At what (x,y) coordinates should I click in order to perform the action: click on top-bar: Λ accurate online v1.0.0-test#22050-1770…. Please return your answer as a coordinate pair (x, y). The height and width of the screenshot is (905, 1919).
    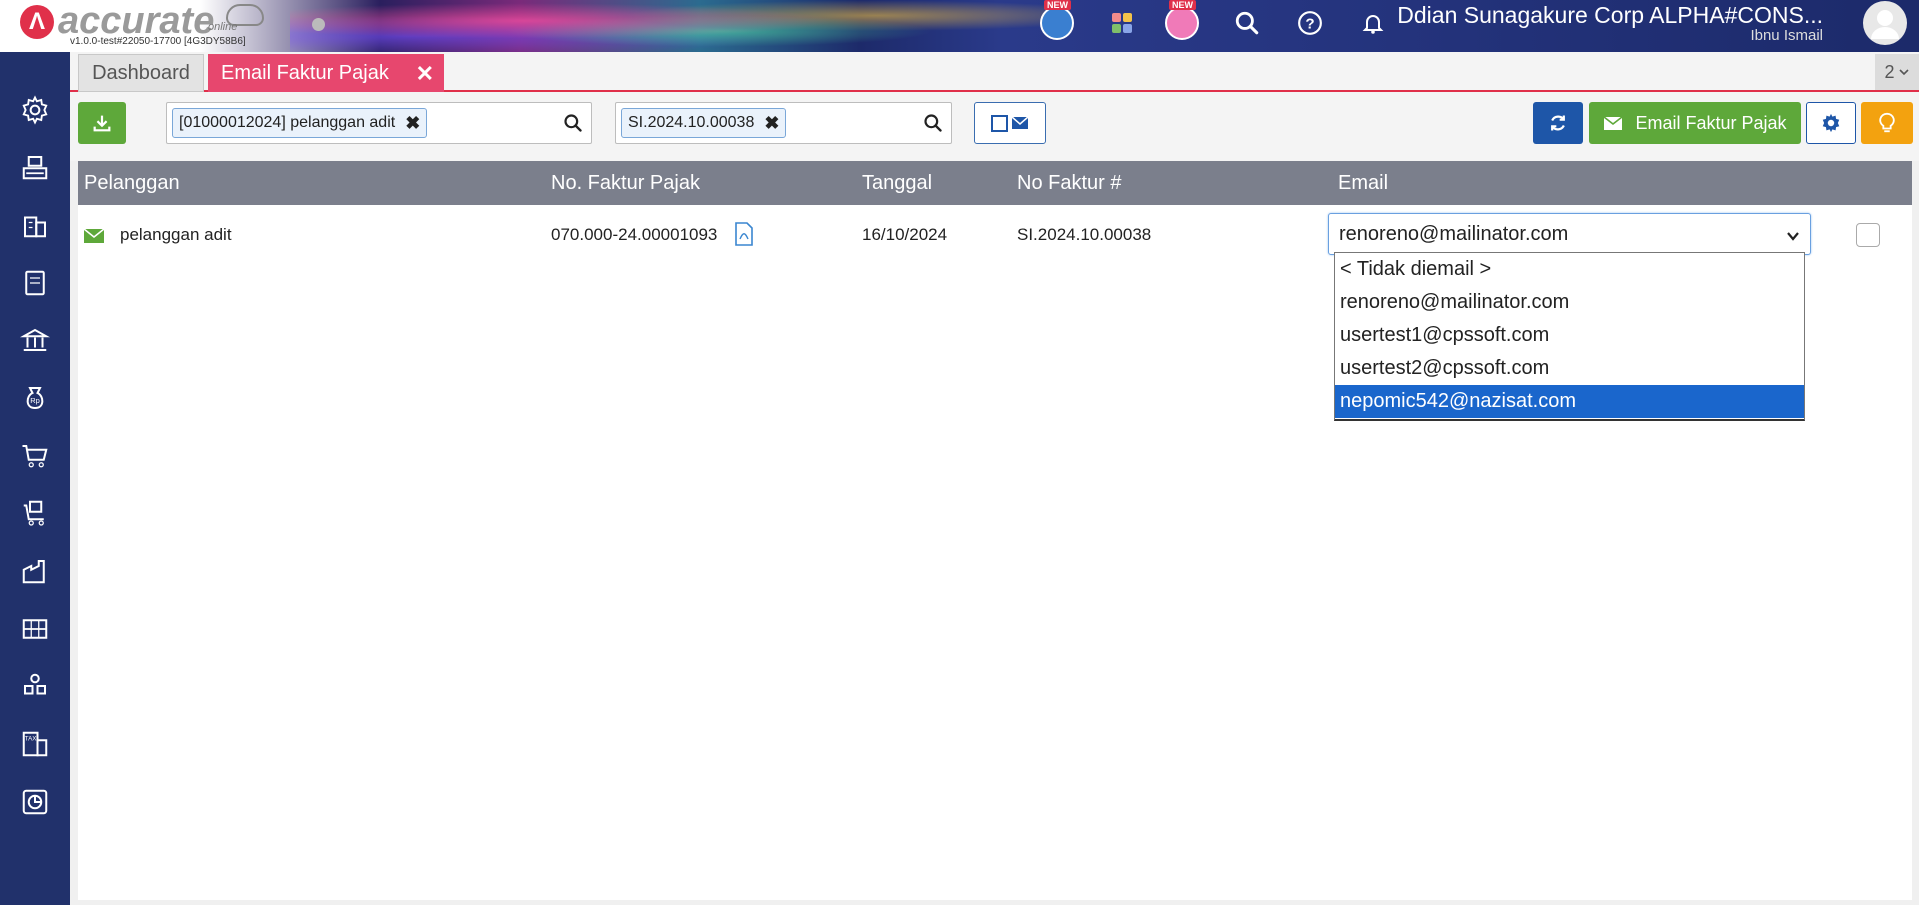
    Looking at the image, I should click on (959, 26).